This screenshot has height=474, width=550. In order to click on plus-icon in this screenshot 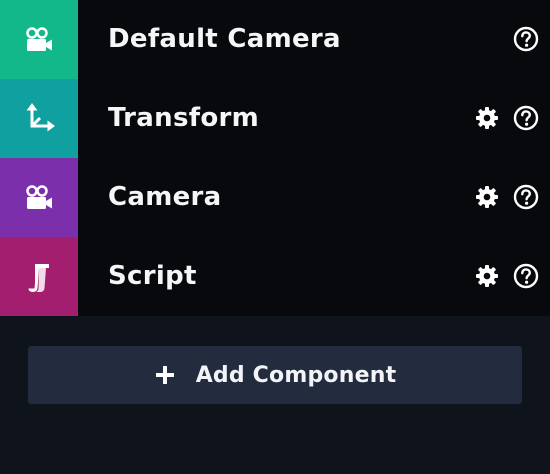, I will do `click(165, 375)`.